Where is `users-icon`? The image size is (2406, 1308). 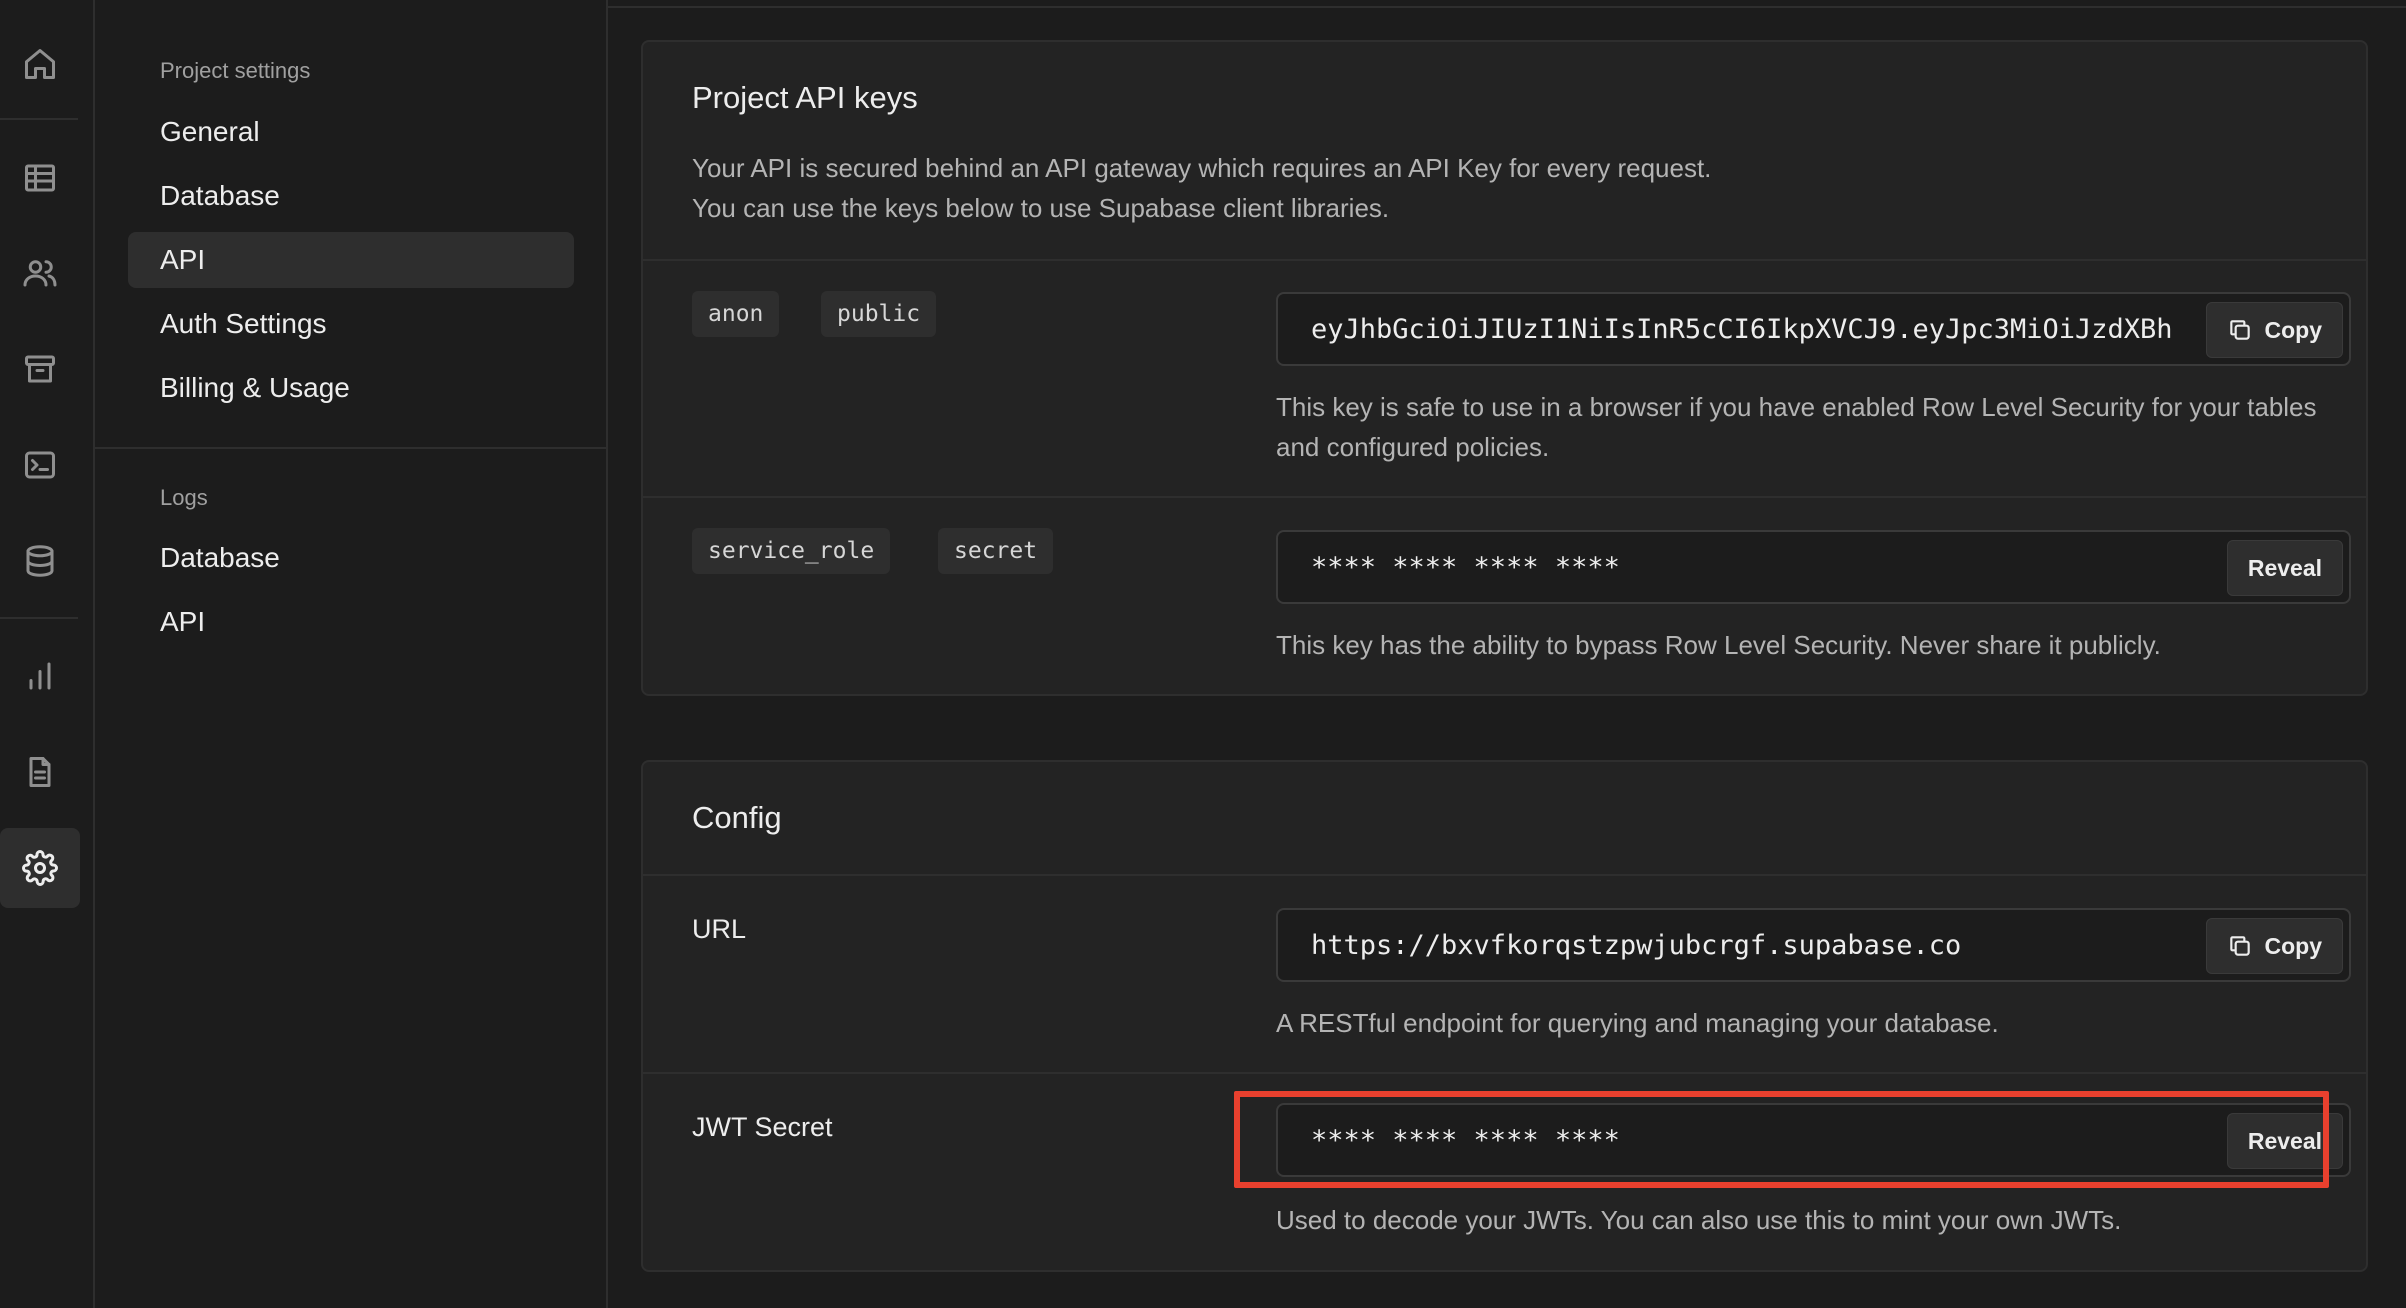 users-icon is located at coordinates (40, 273).